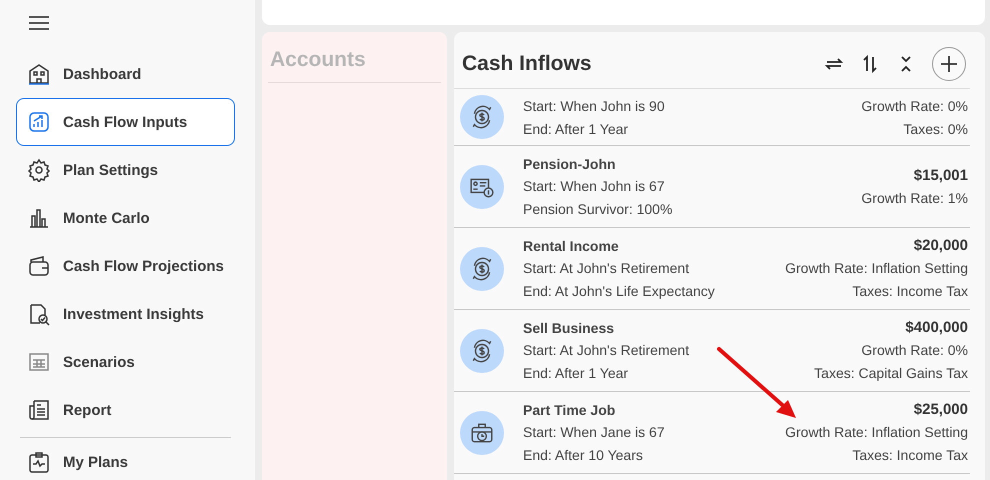 This screenshot has height=480, width=990. Describe the element at coordinates (39, 122) in the screenshot. I see `chart-icon` at that location.